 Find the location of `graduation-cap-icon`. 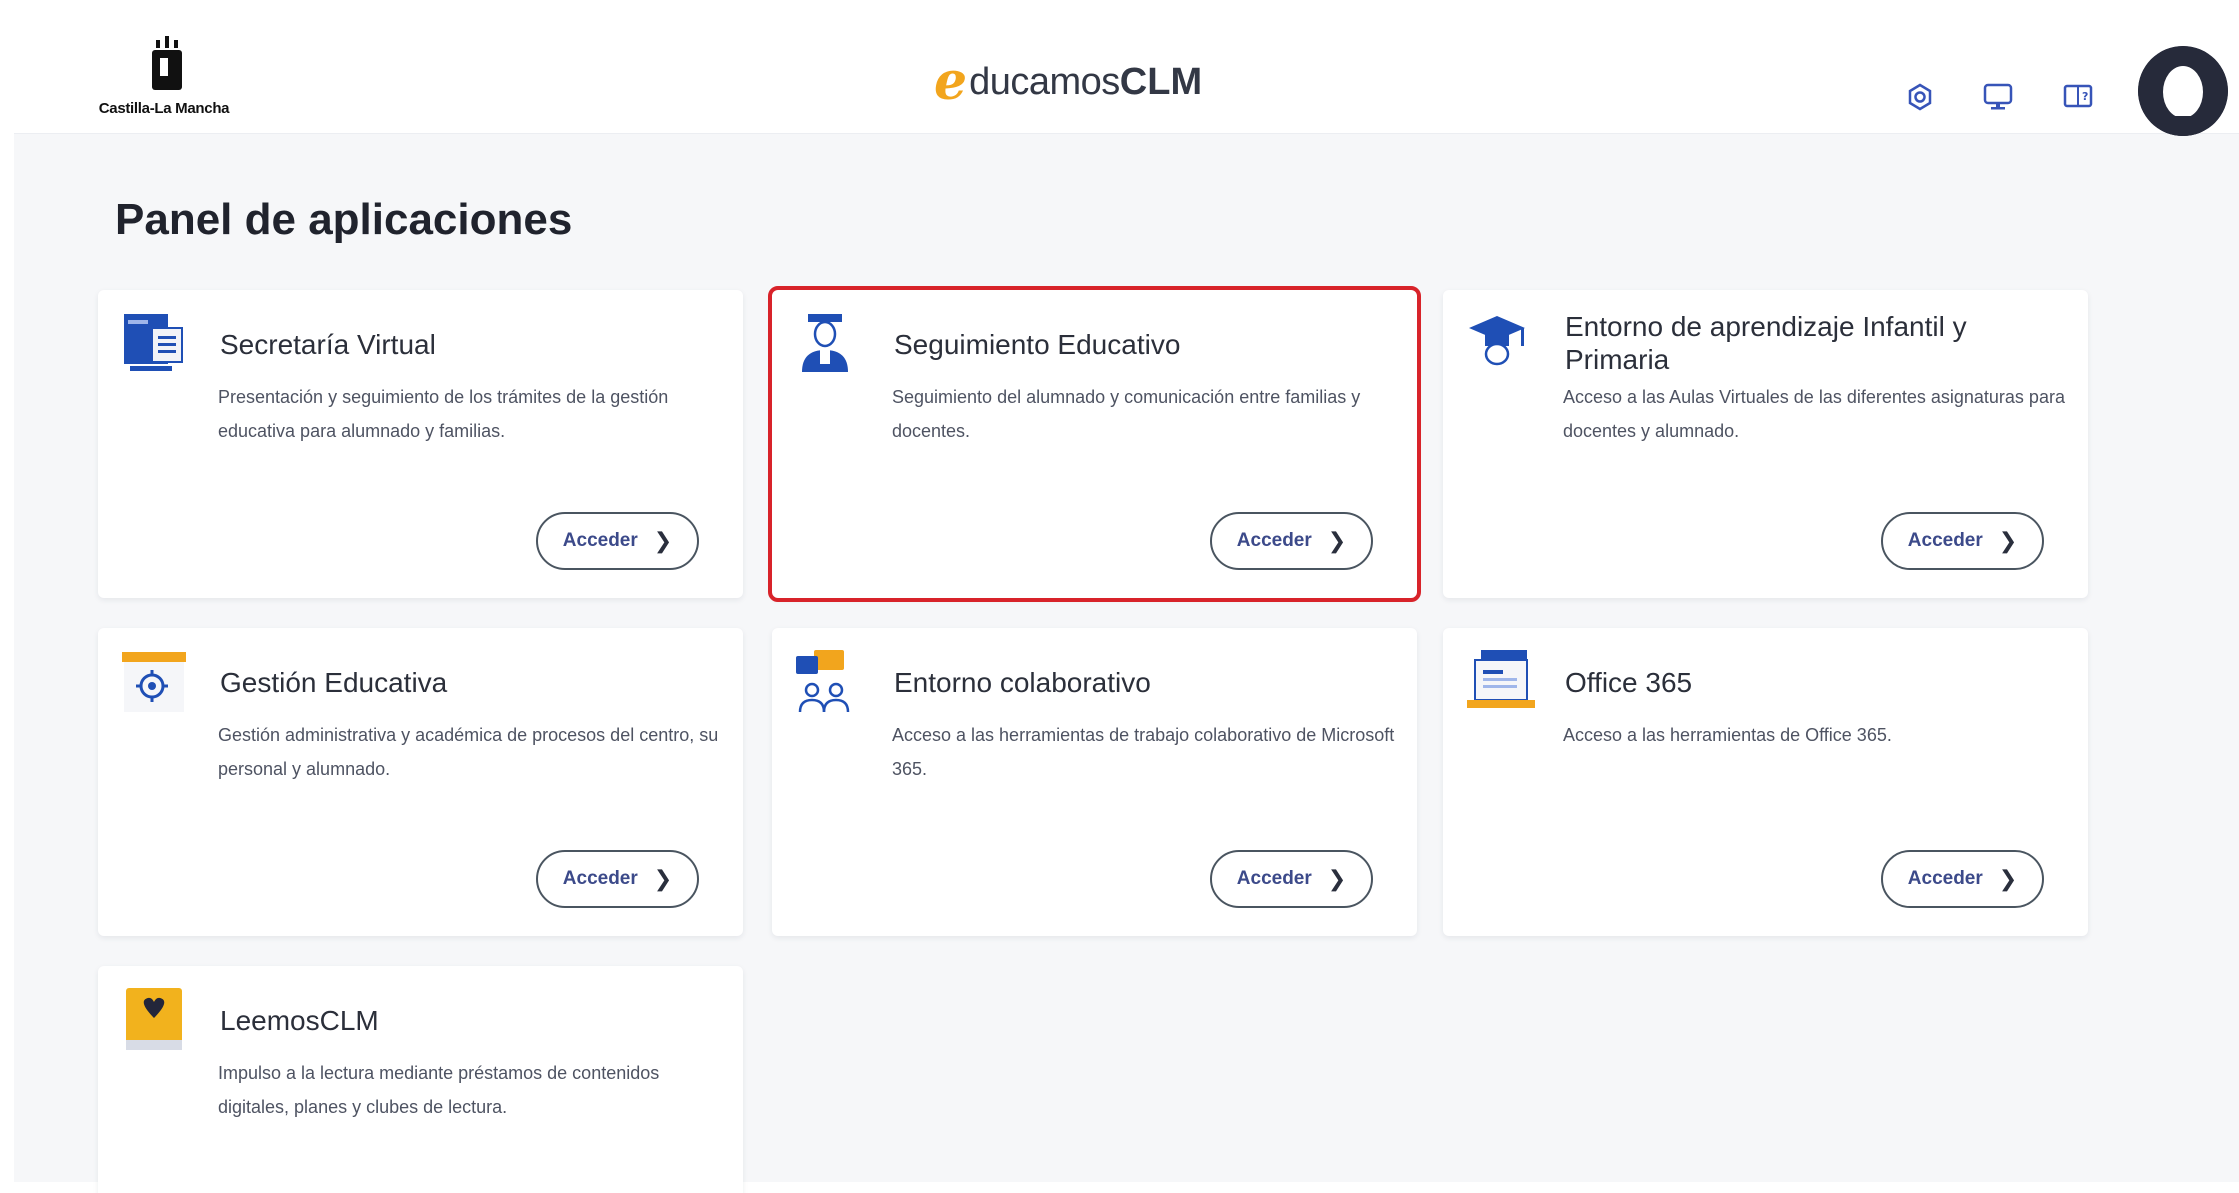

graduation-cap-icon is located at coordinates (1497, 341).